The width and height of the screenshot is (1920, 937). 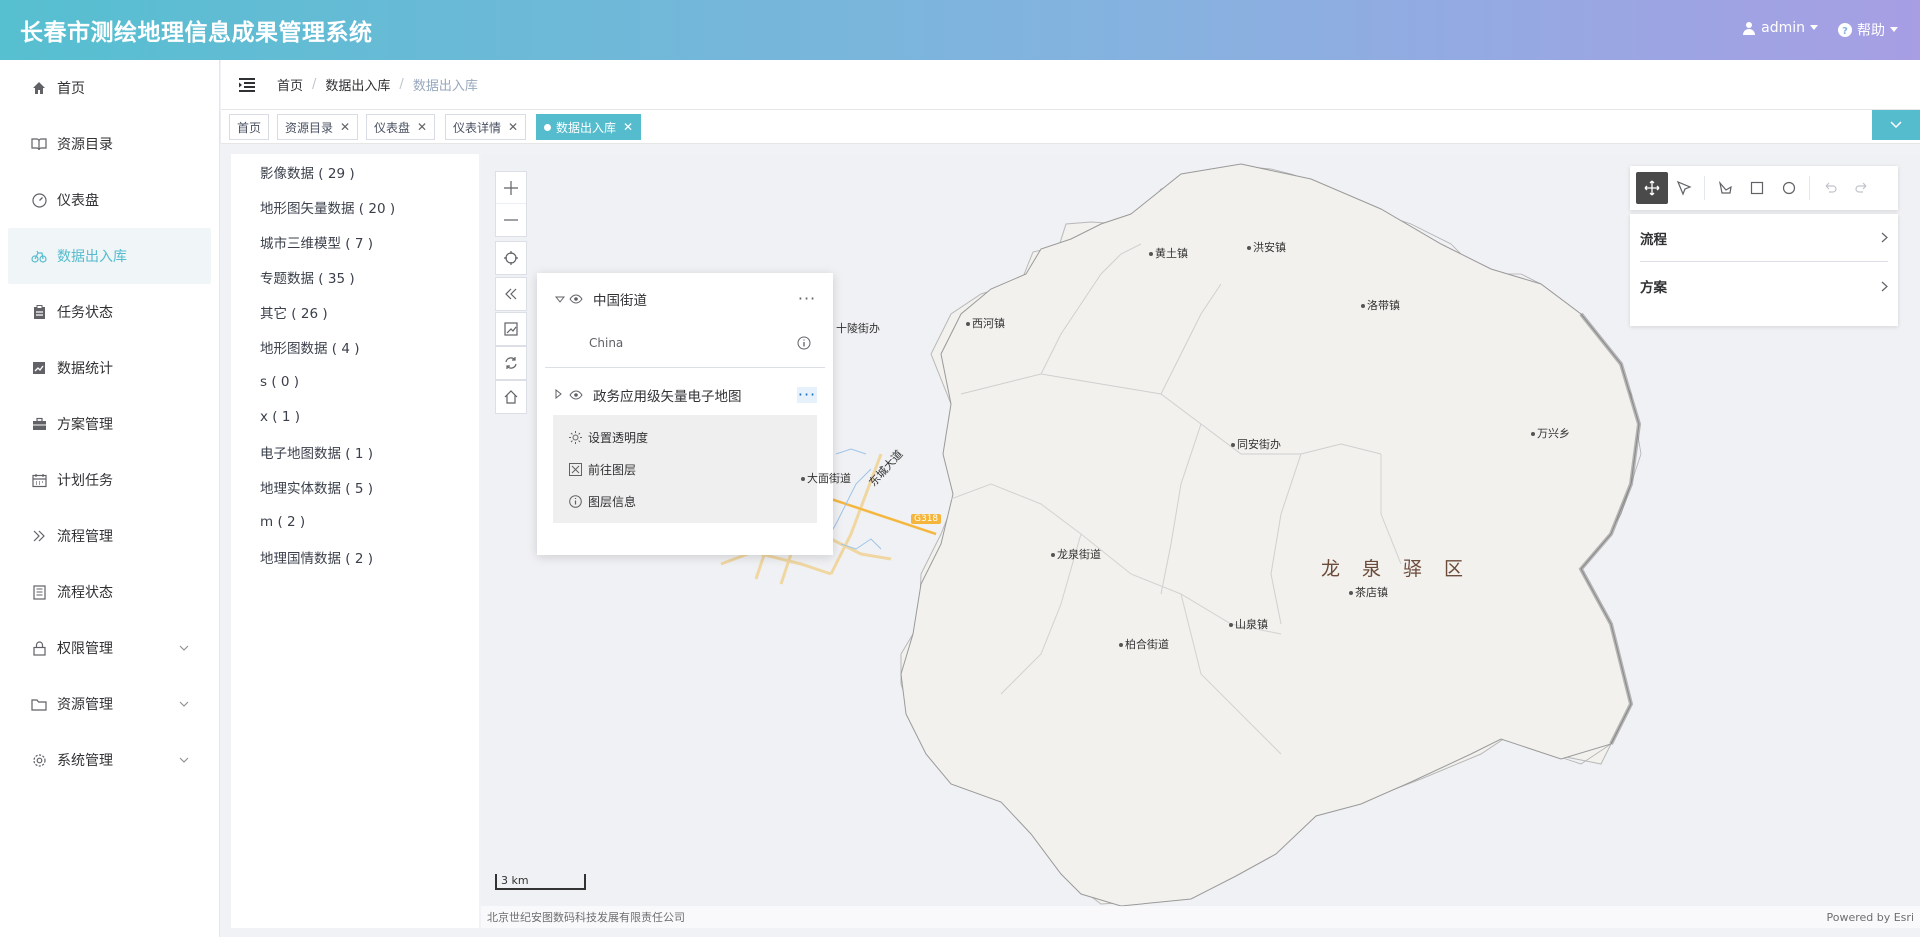 What do you see at coordinates (1200, 917) in the screenshot?
I see `map-attribution: 北京世纪安图数码科技发展有限责任公司 Powered by Esri` at bounding box center [1200, 917].